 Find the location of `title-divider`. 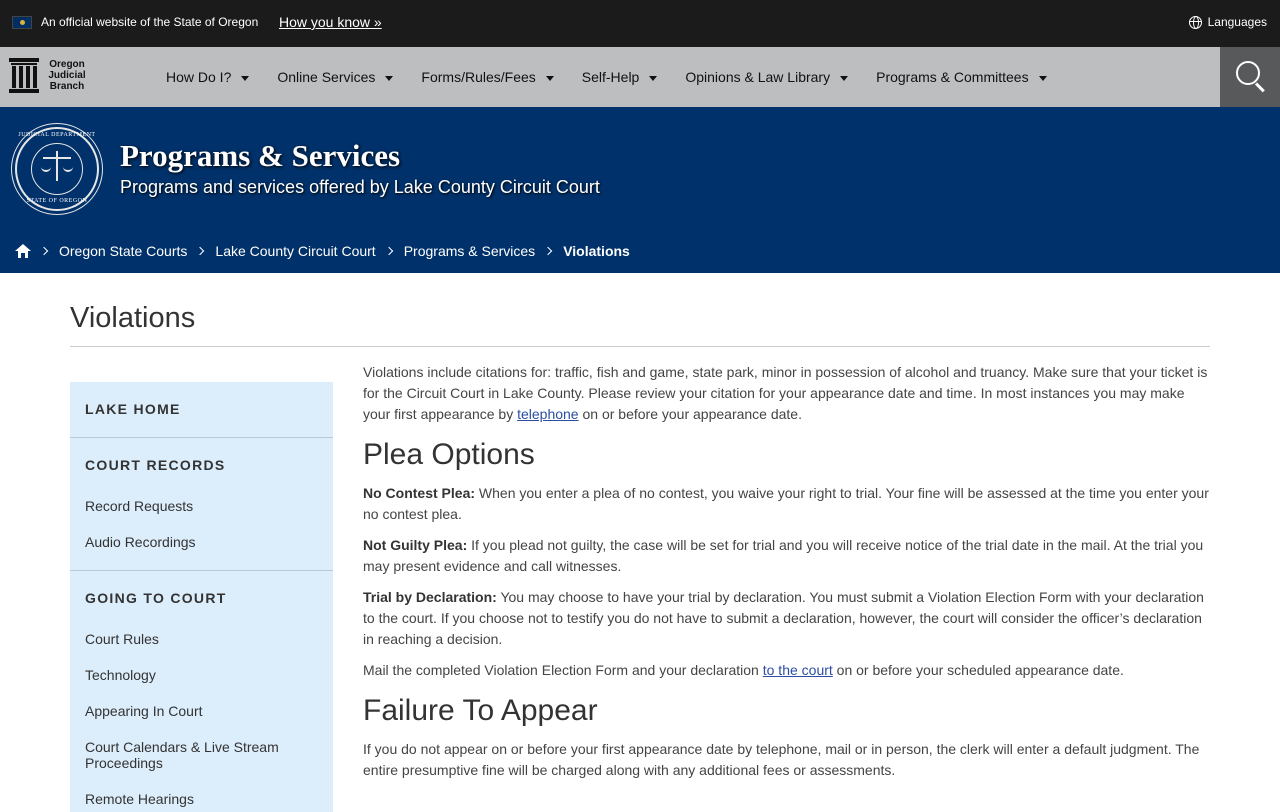

title-divider is located at coordinates (640, 346).